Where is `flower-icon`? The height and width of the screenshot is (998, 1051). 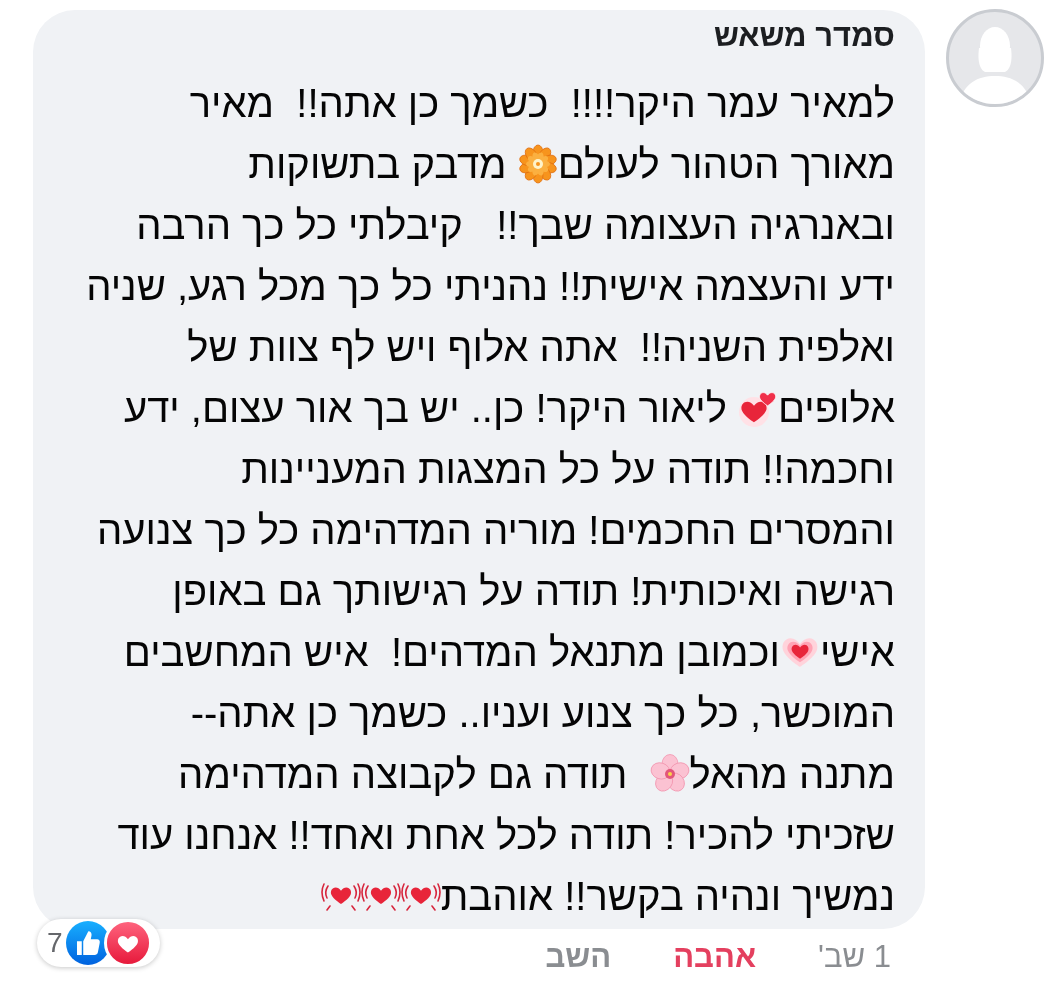
flower-icon is located at coordinates (537, 164).